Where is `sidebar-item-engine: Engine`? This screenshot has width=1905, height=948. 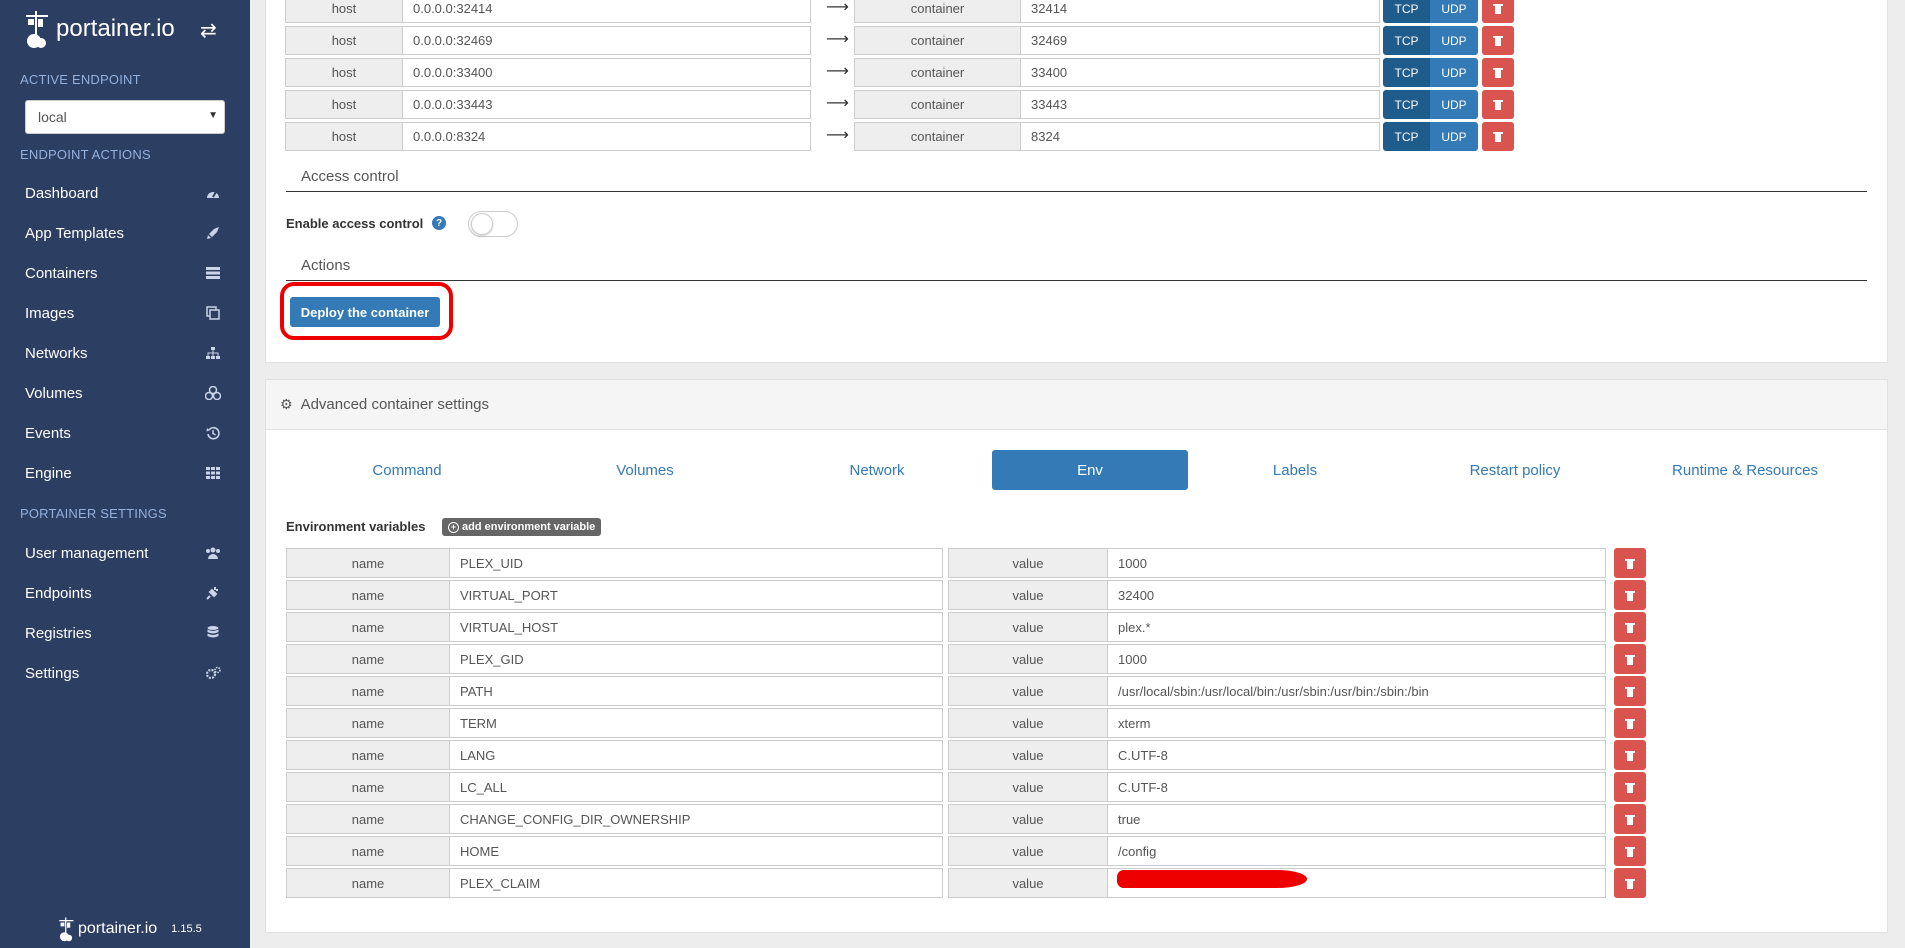
sidebar-item-engine: Engine is located at coordinates (125, 473).